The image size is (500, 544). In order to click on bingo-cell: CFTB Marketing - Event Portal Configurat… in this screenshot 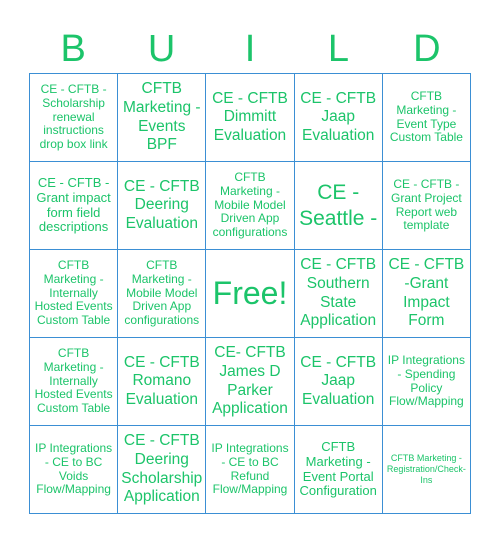, I will do `click(338, 470)`.